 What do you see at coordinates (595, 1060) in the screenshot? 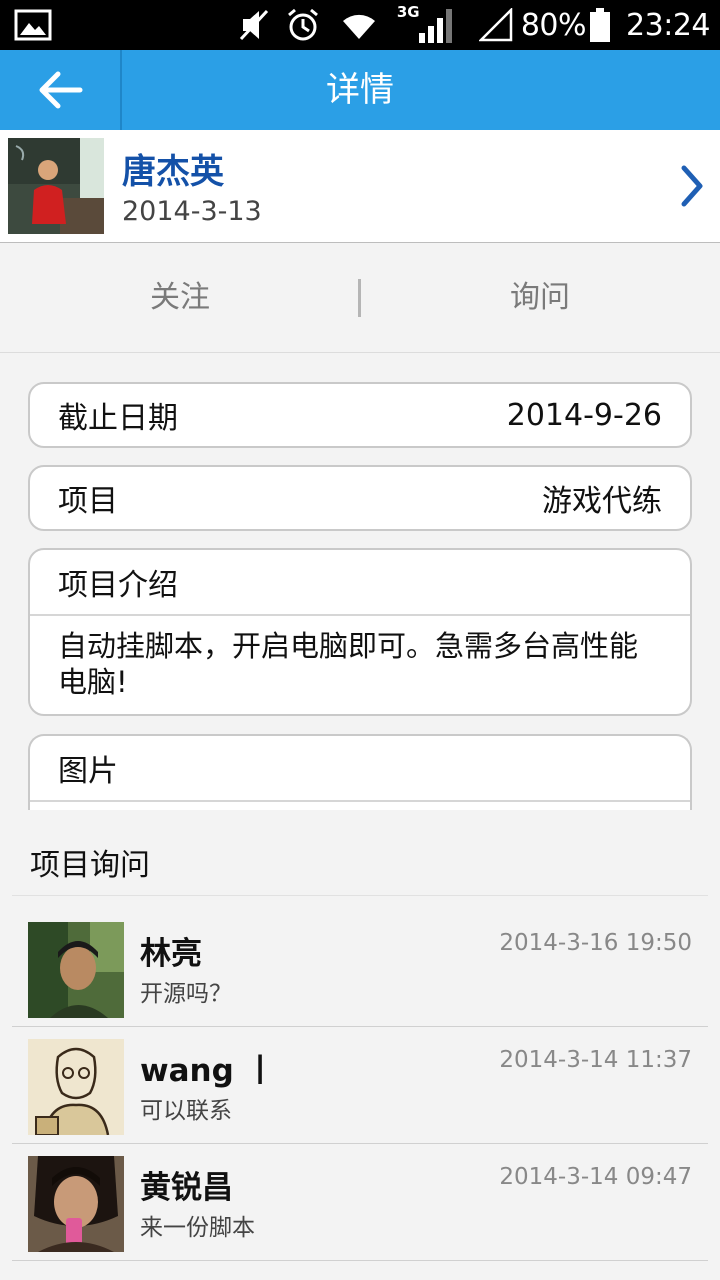
I see `inquiry-time: 2014-3-14 11:37` at bounding box center [595, 1060].